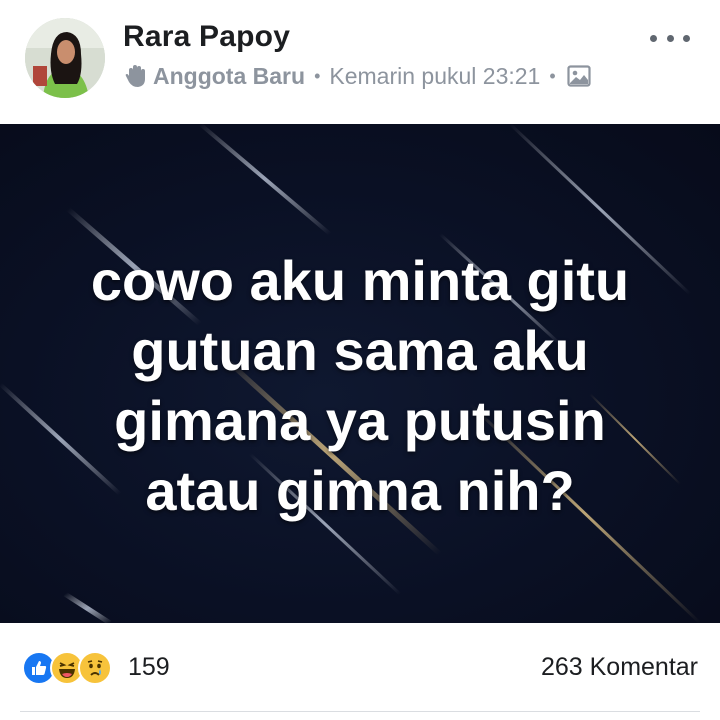  I want to click on photo-icon, so click(579, 76).